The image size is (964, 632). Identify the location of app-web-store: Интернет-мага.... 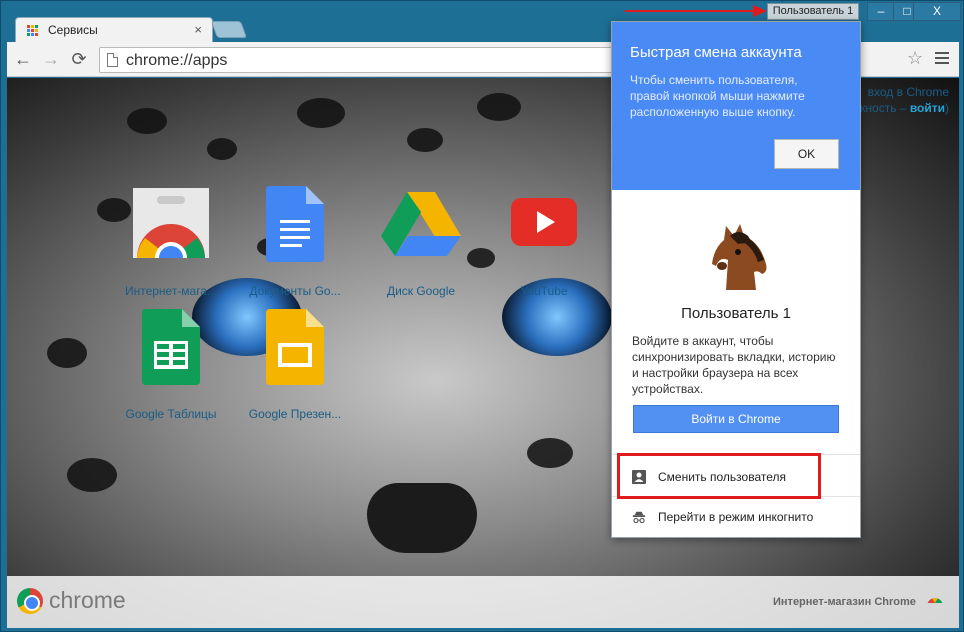
(171, 246).